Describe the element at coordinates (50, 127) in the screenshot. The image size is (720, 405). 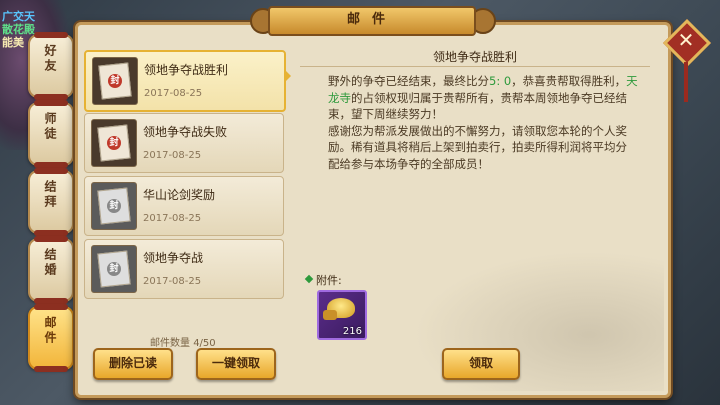
I see `tab-label: 师徒` at that location.